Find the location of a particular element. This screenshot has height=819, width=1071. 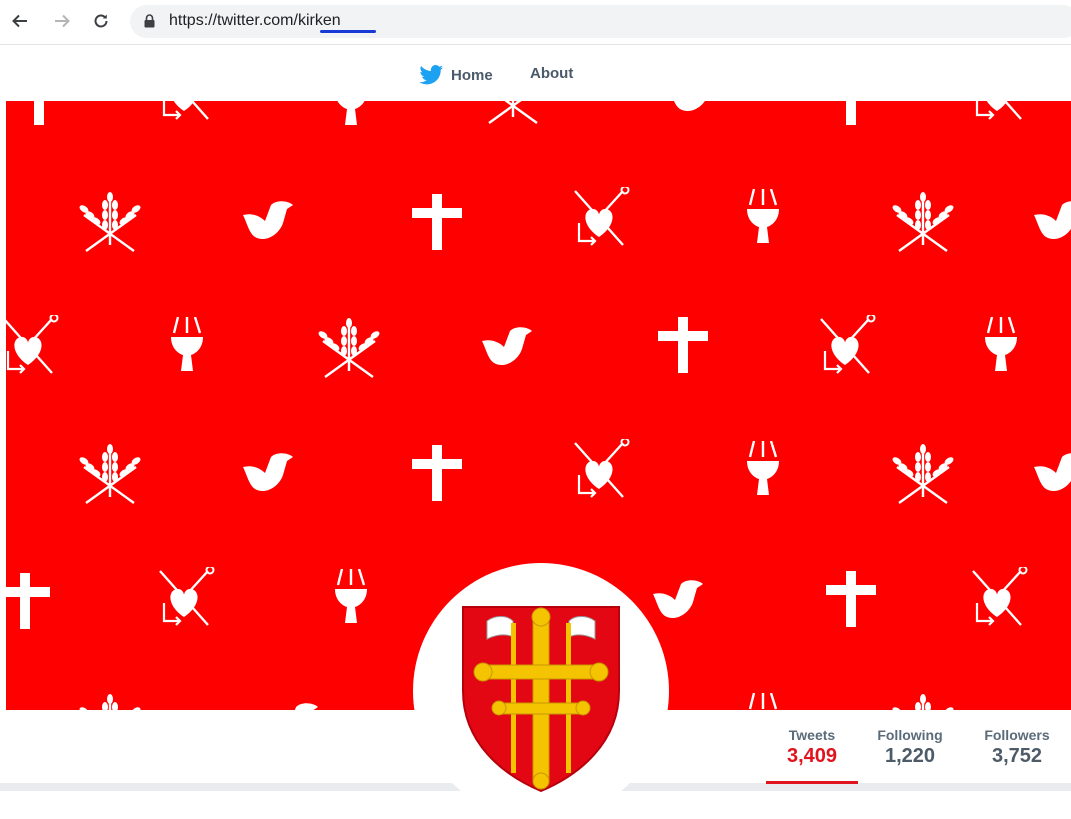

back-button is located at coordinates (20, 21).